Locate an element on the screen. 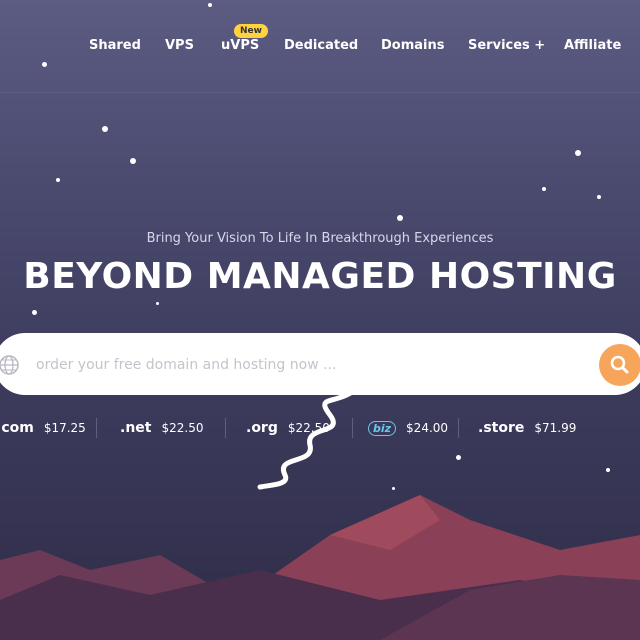 The height and width of the screenshot is (640, 640). tld-name: .net is located at coordinates (136, 428).